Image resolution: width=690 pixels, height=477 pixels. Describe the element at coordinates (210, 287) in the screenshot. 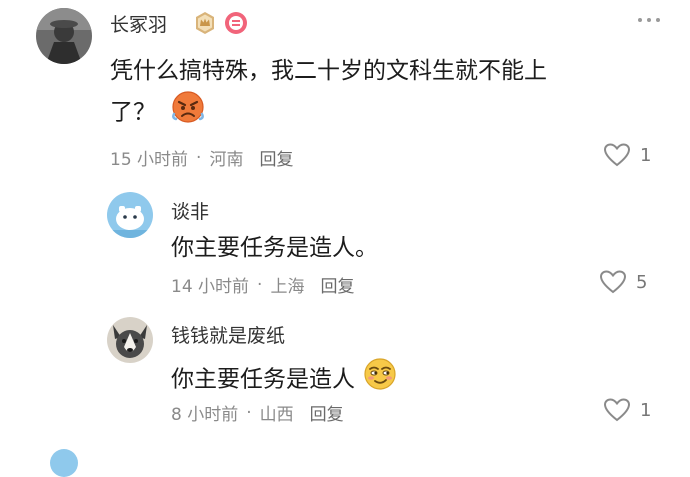

I see `timestamp: 14 小时前` at that location.